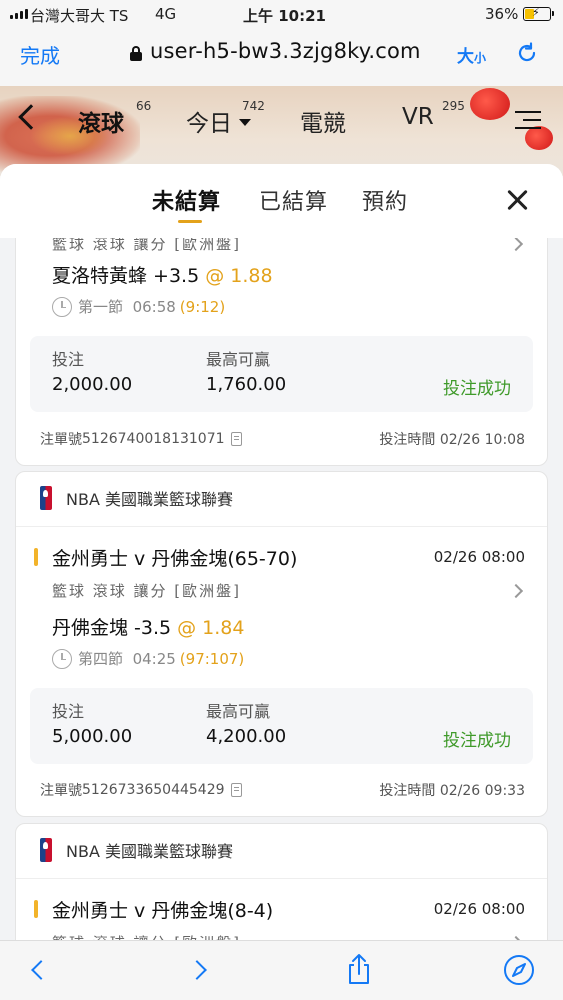 The width and height of the screenshot is (563, 1000). I want to click on tab-reserved: 預約, so click(385, 200).